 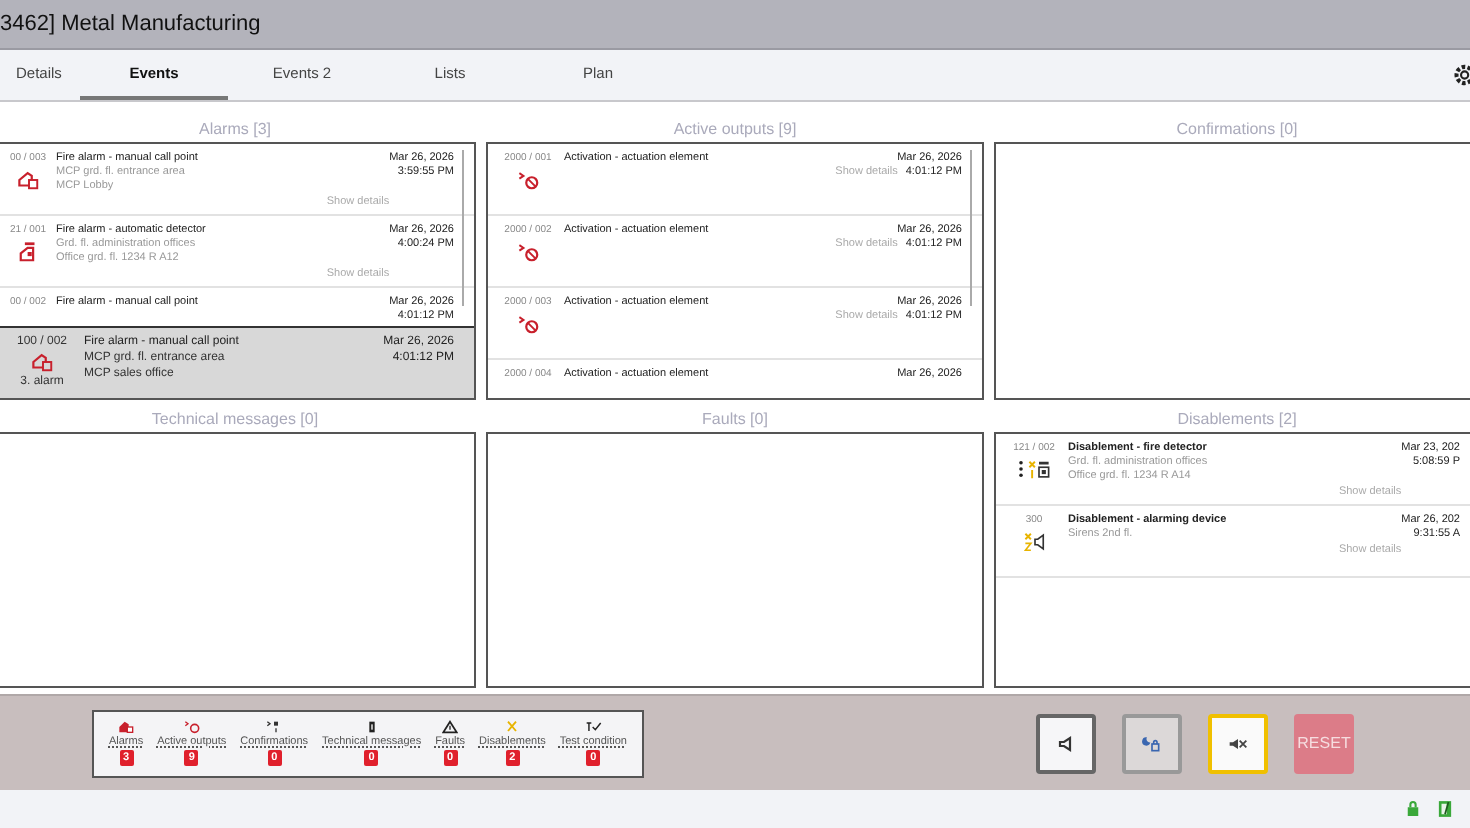 What do you see at coordinates (1413, 809) in the screenshot?
I see `lock-icon` at bounding box center [1413, 809].